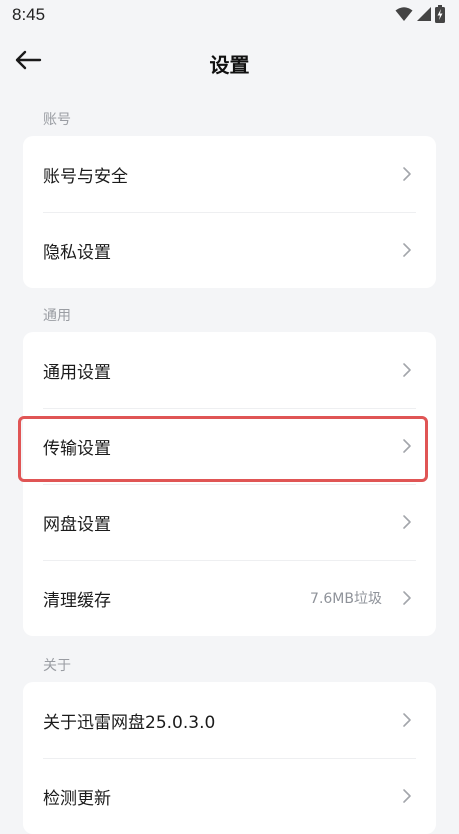 The image size is (459, 834). I want to click on settings-item-clear-cache: 清理缓存 7.6MB垃圾, so click(229, 598).